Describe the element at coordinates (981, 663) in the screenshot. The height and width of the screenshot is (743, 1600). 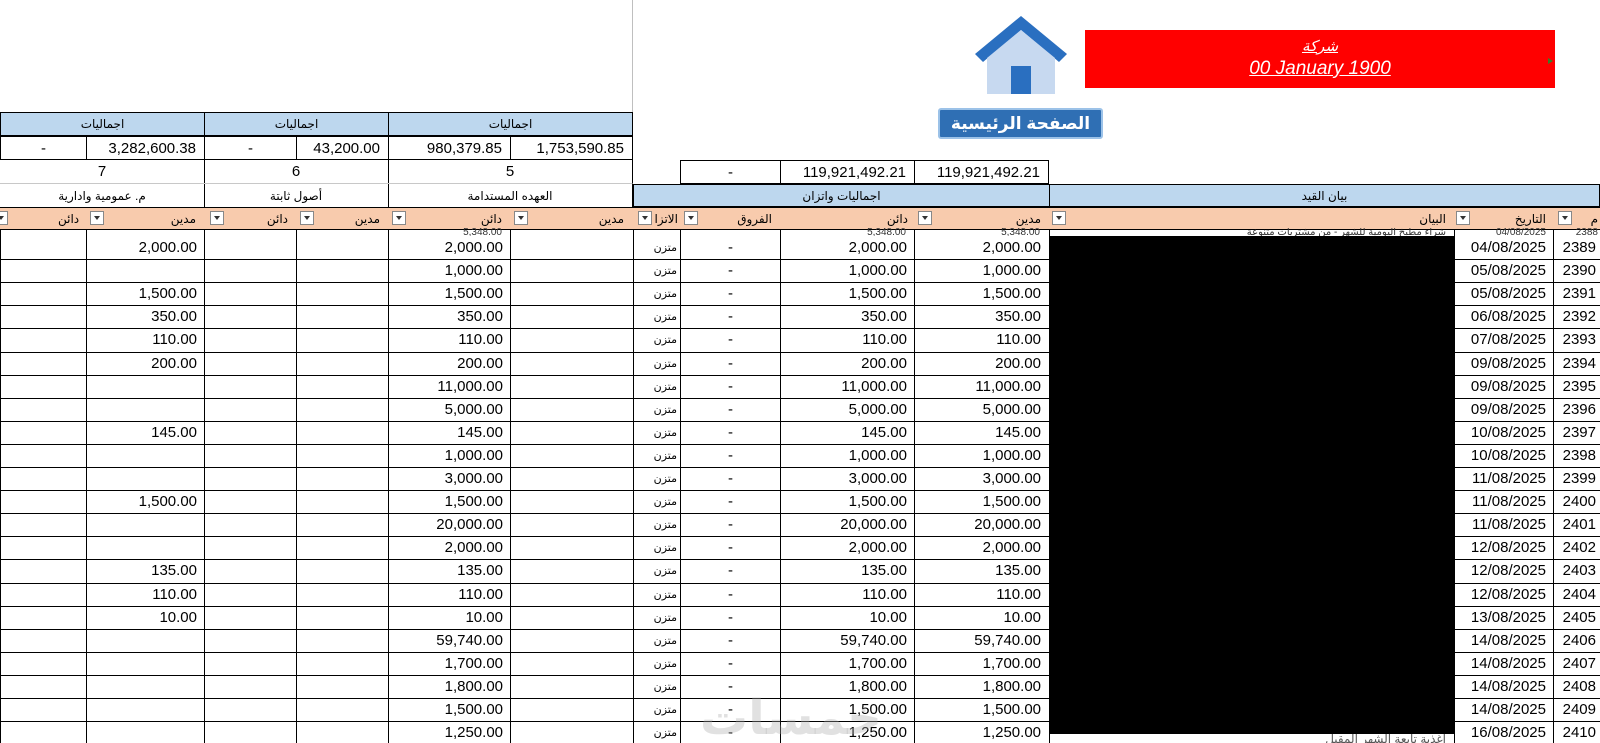
I see `table-cell: 1,700.00` at that location.